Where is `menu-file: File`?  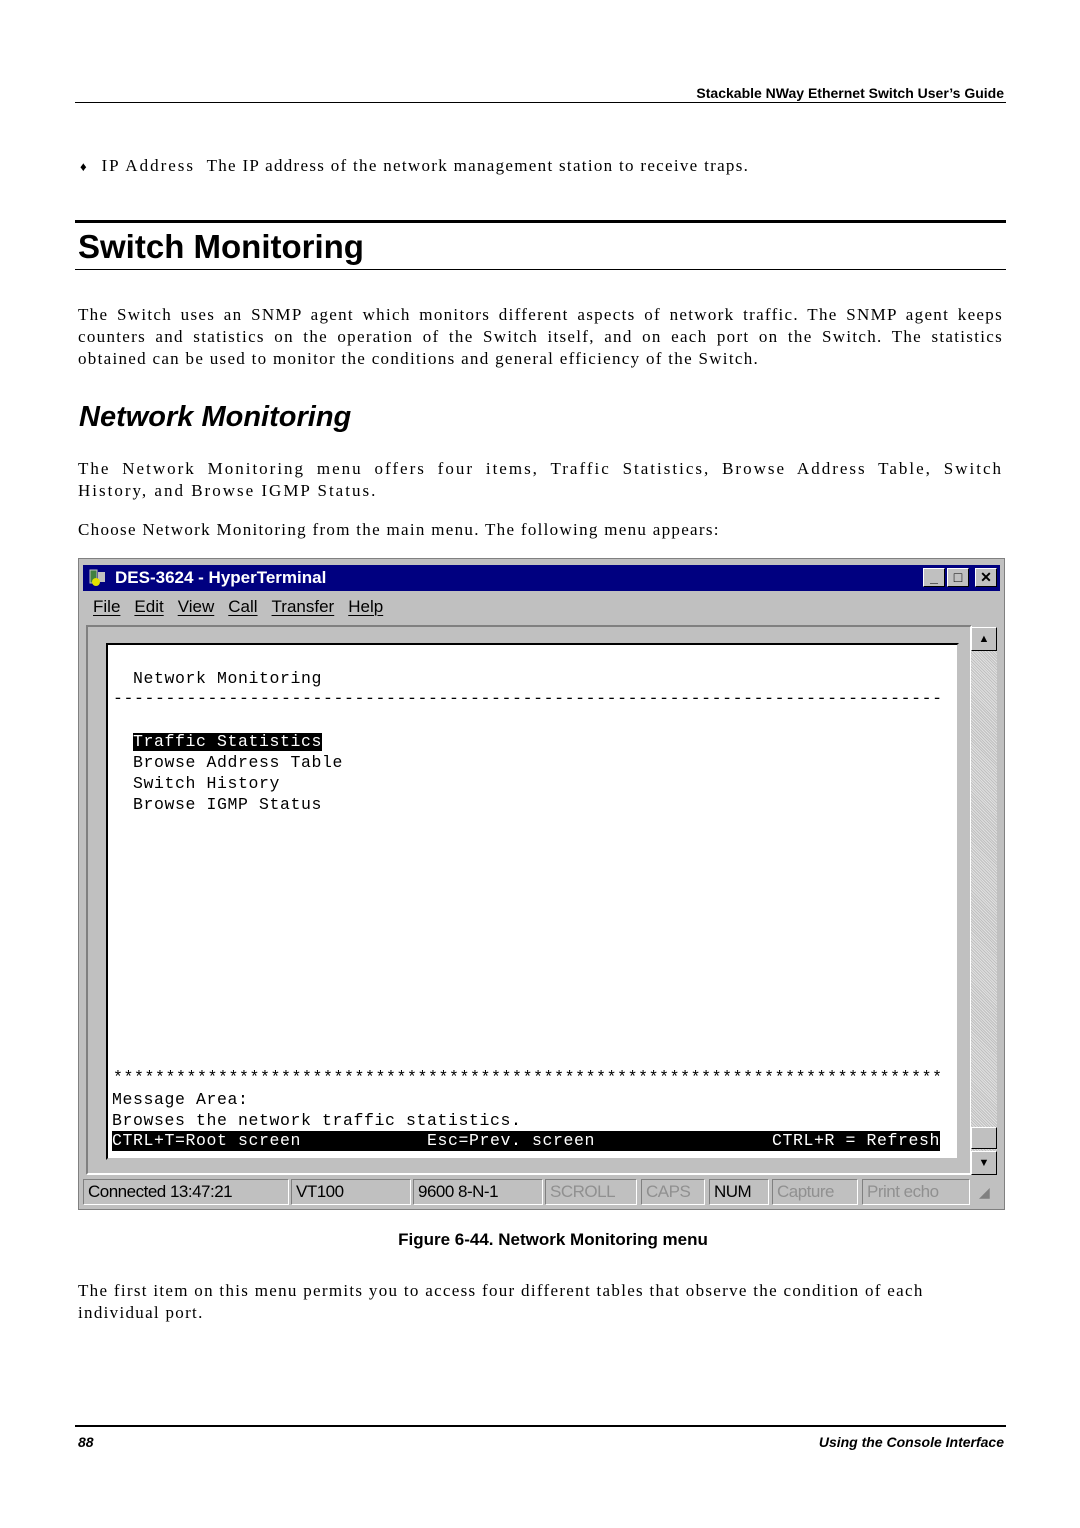 menu-file: File is located at coordinates (106, 606).